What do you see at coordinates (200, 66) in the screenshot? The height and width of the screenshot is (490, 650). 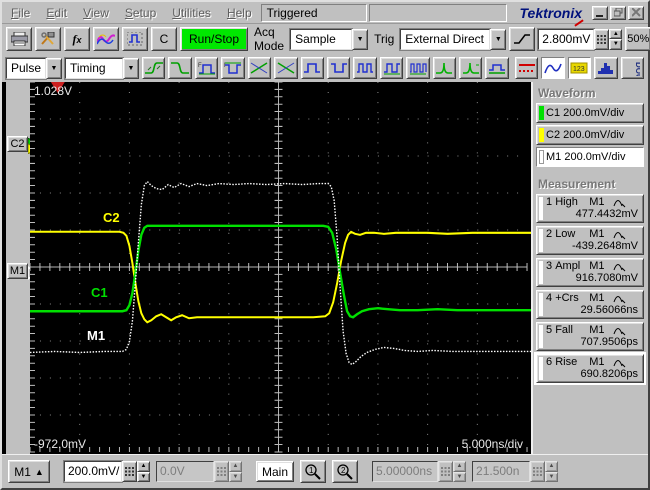 I see `svg-text: F` at bounding box center [200, 66].